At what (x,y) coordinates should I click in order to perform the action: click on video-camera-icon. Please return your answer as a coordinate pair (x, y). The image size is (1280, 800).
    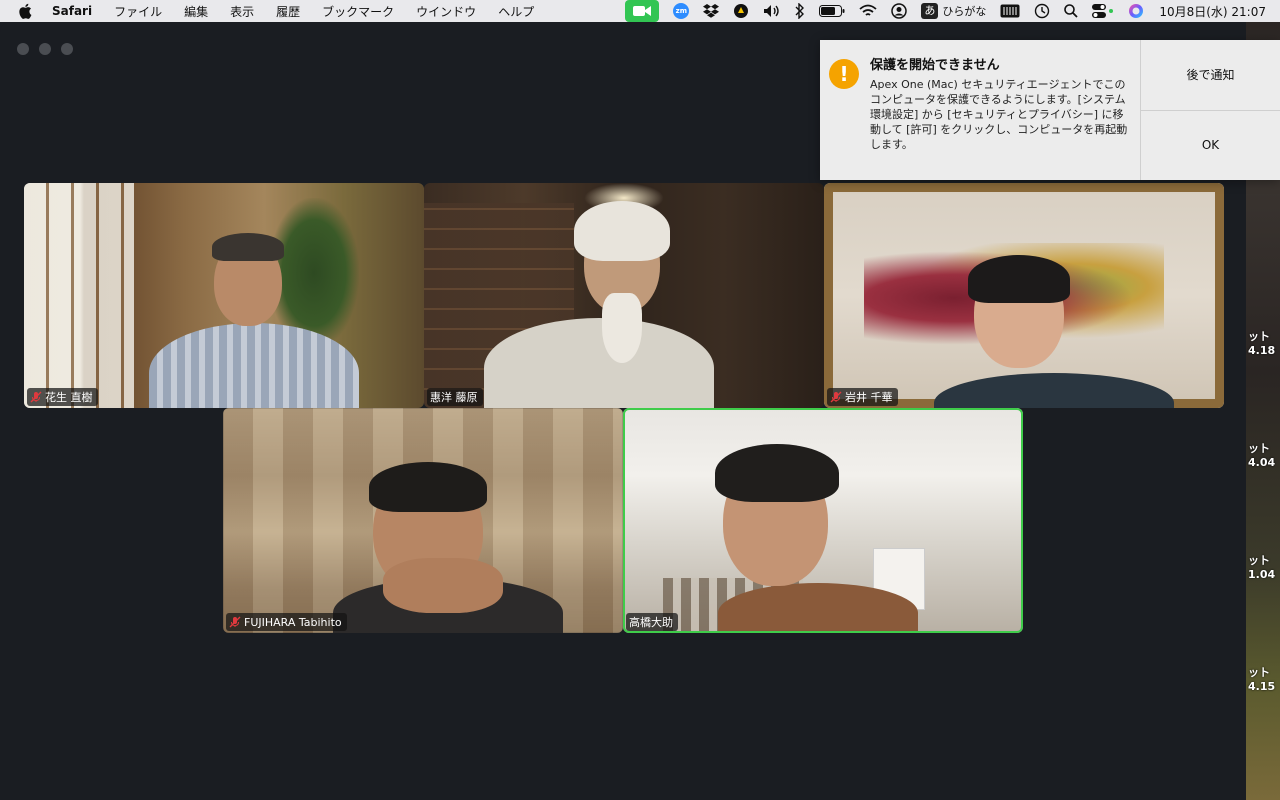
    Looking at the image, I should click on (642, 11).